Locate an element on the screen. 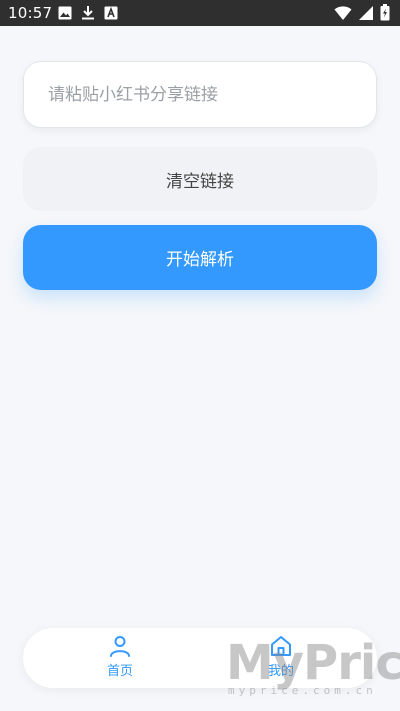  signal-icon is located at coordinates (366, 13).